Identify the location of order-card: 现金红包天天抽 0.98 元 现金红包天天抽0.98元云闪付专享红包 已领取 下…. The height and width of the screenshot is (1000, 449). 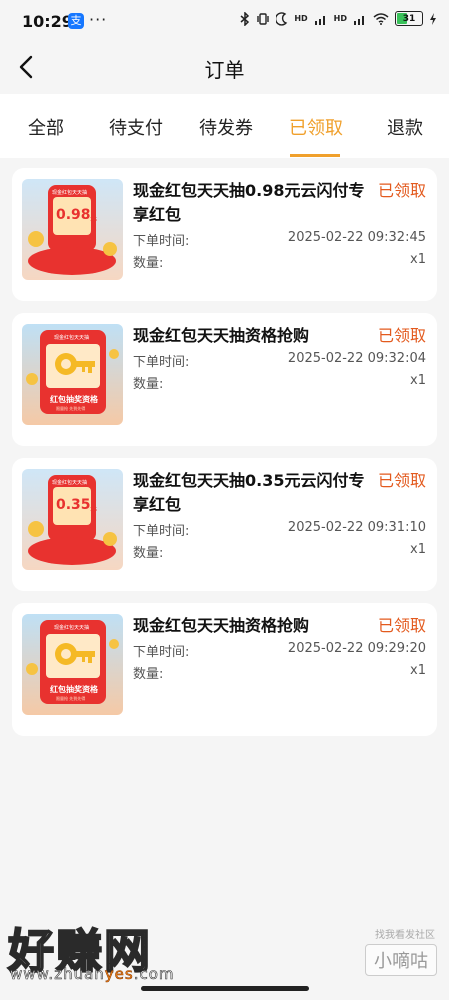
(224, 234).